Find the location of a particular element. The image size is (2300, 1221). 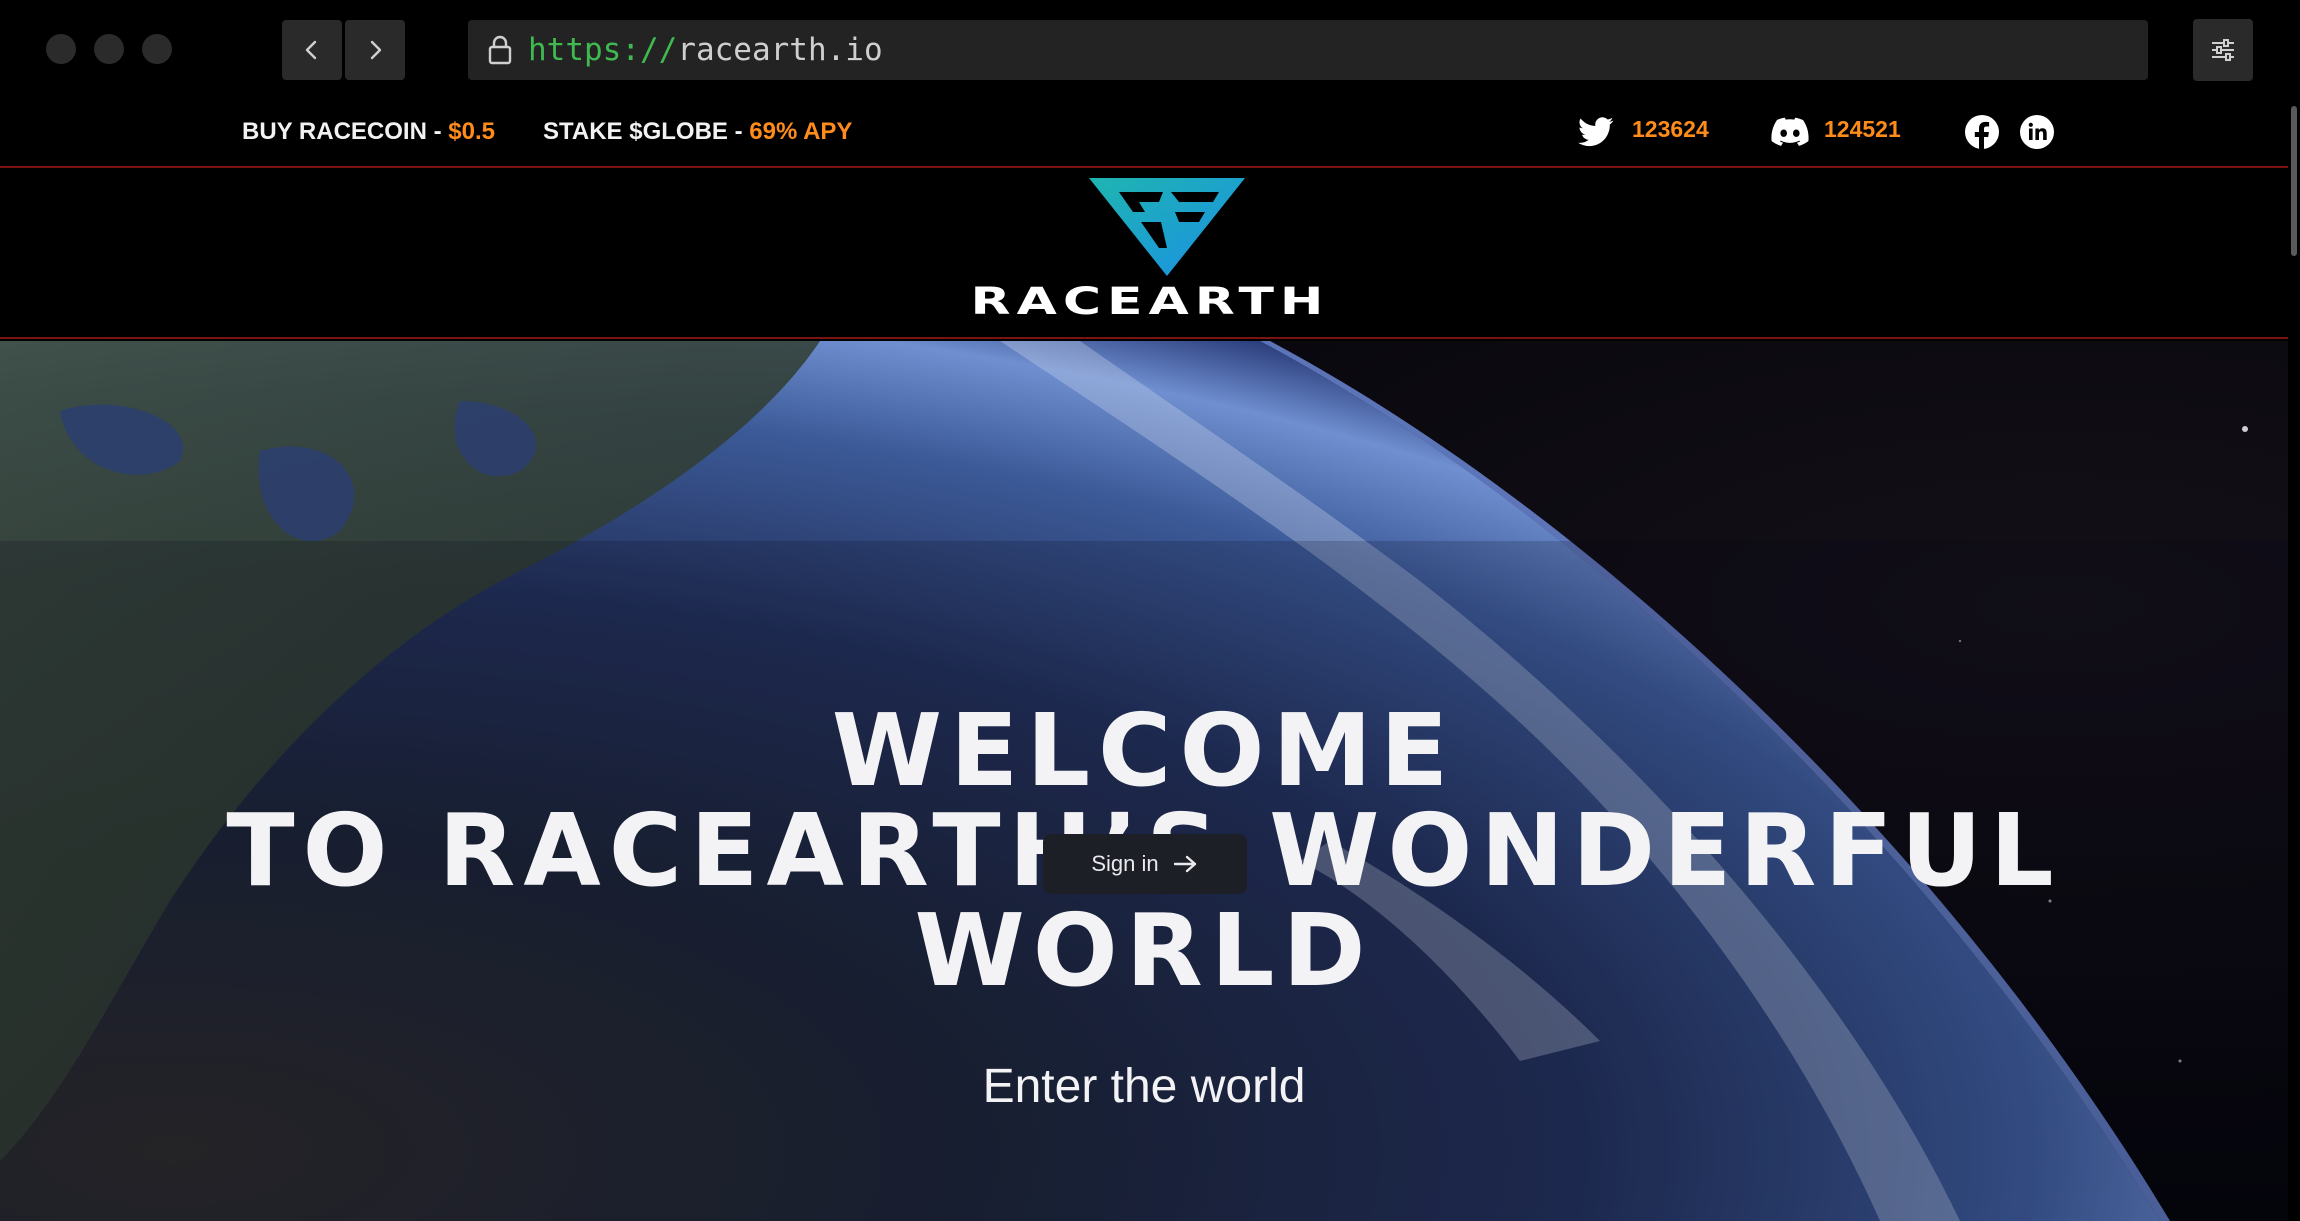

forward-button is located at coordinates (375, 50).